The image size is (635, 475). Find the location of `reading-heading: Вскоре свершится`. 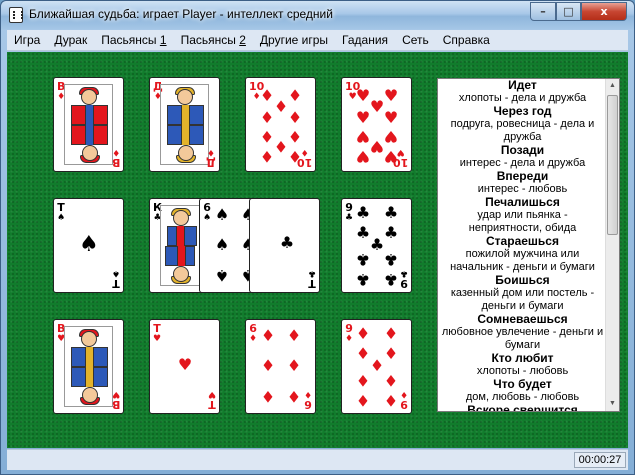

reading-heading: Вскоре свершится is located at coordinates (522, 407).